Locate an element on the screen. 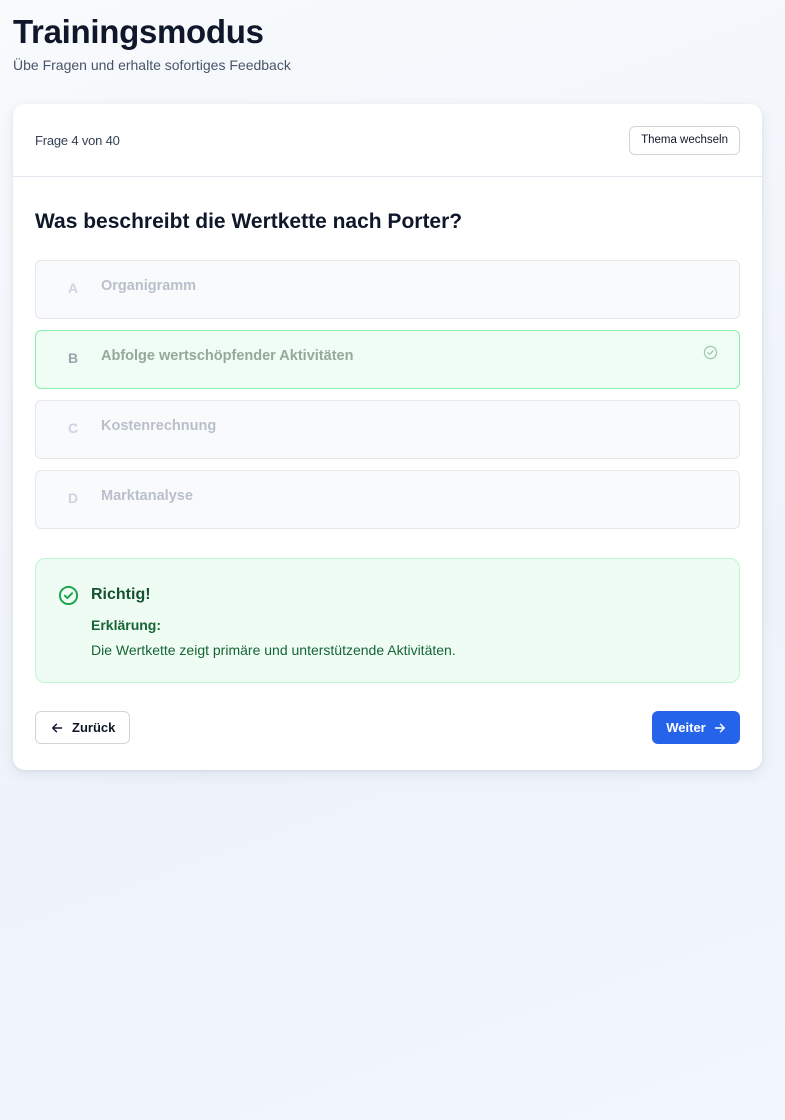  switch-topic-button: Thema wechseln is located at coordinates (684, 140).